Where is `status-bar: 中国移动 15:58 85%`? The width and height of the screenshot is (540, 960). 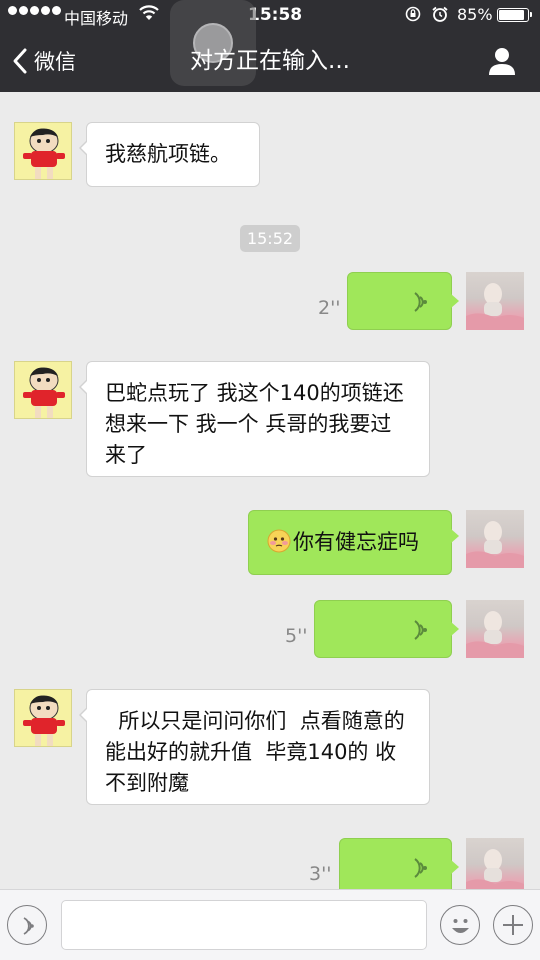 status-bar: 中国移动 15:58 85% is located at coordinates (270, 15).